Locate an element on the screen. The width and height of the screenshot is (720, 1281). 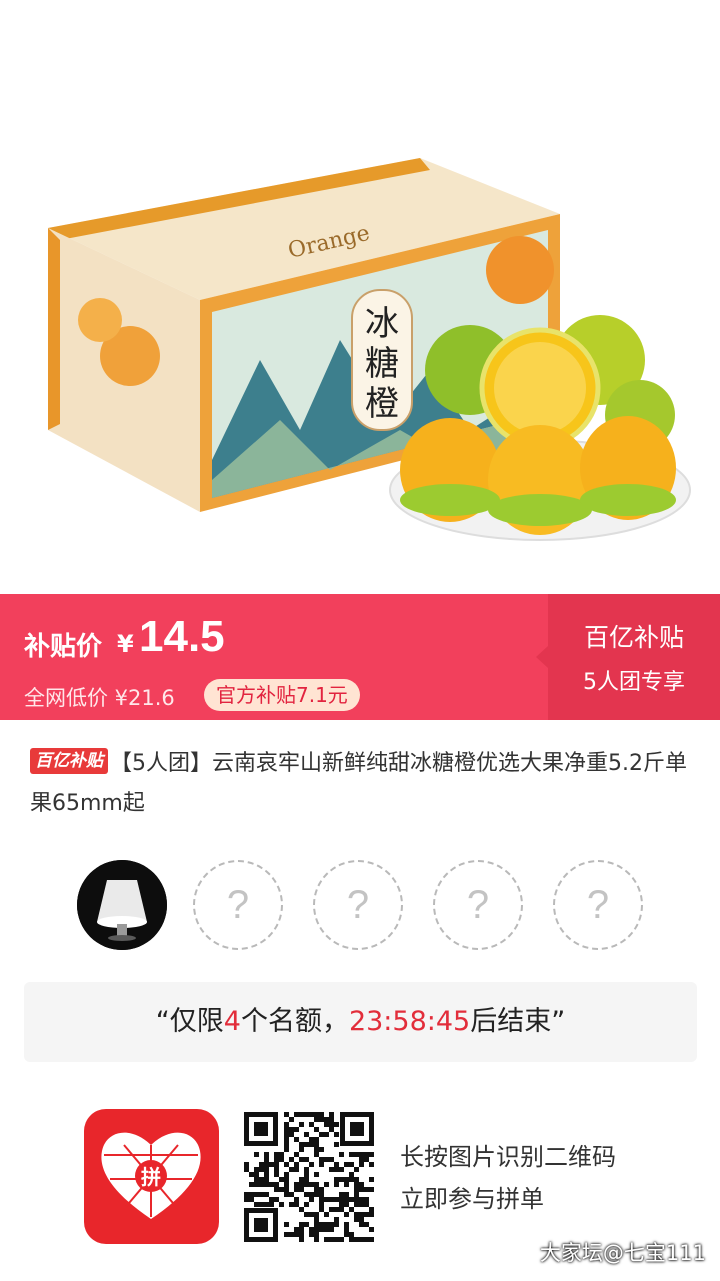
currency-symbol: ¥ is located at coordinates (125, 644).